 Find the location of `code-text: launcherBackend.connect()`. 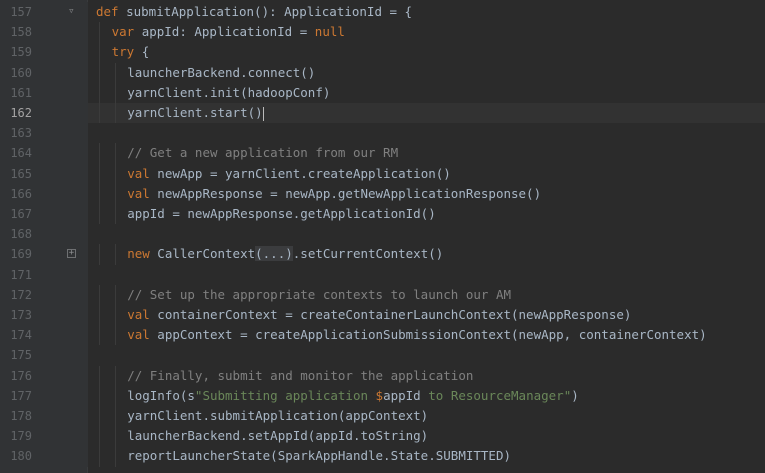

code-text: launcherBackend.connect() is located at coordinates (221, 73).